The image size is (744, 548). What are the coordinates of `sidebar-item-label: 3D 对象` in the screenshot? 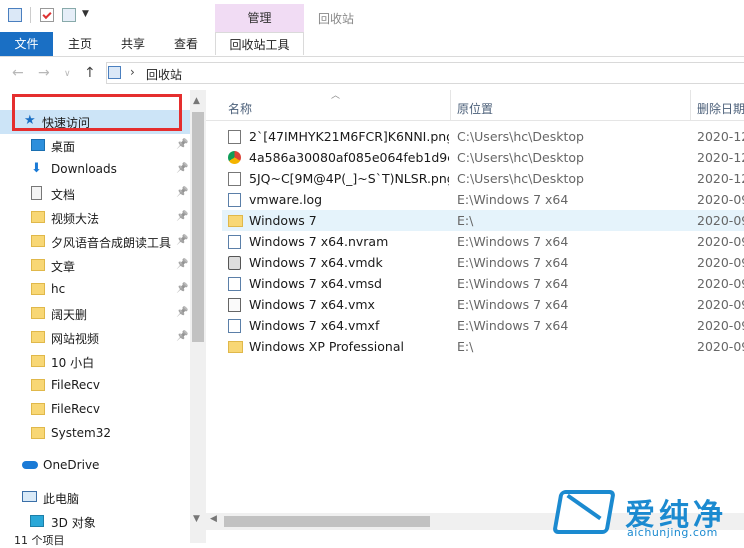 It's located at (73, 523).